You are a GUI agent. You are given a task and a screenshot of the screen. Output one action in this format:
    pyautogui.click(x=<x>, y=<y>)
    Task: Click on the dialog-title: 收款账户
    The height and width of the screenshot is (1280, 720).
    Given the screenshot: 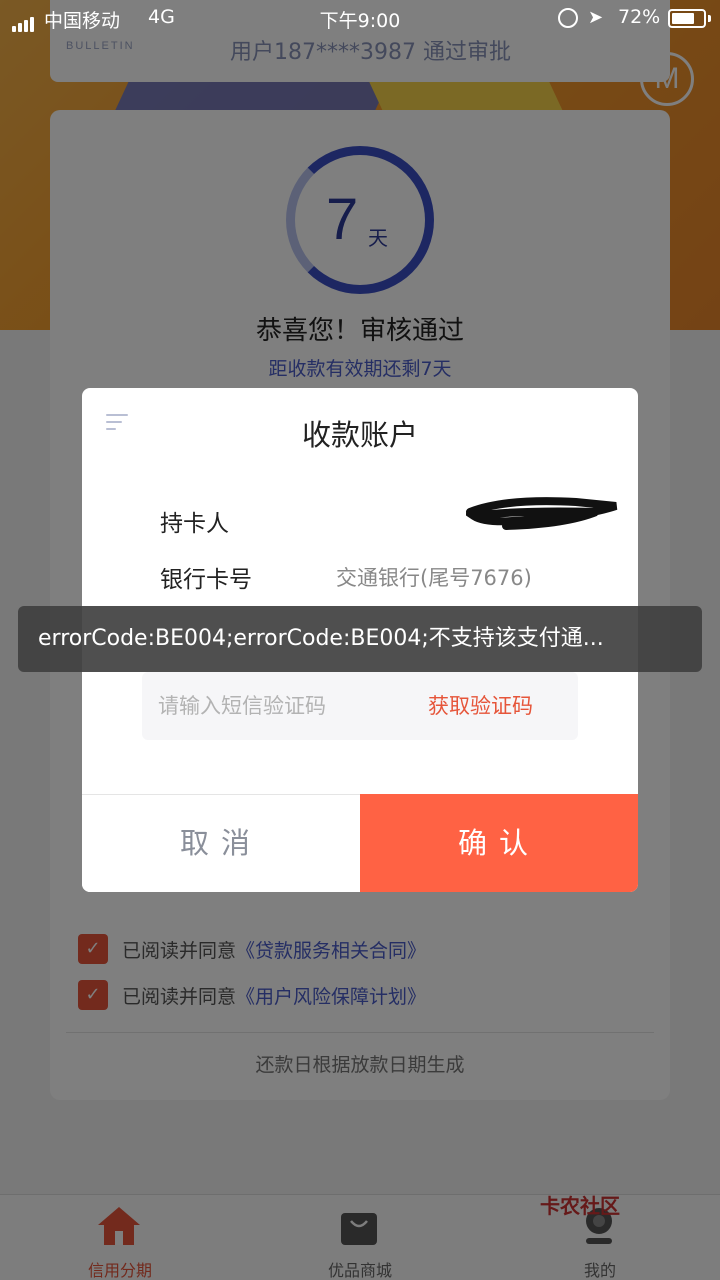 What is the action you would take?
    pyautogui.click(x=359, y=435)
    